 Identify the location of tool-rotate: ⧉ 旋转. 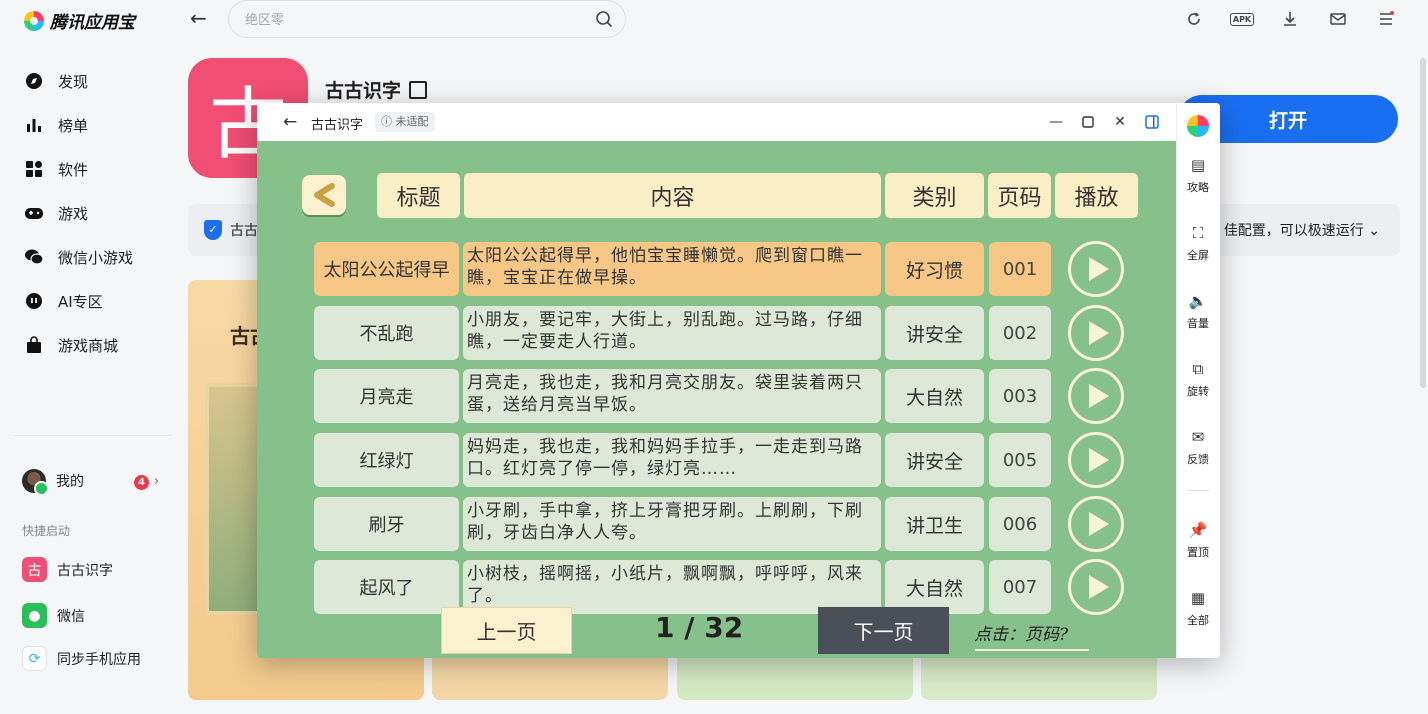
(1198, 379).